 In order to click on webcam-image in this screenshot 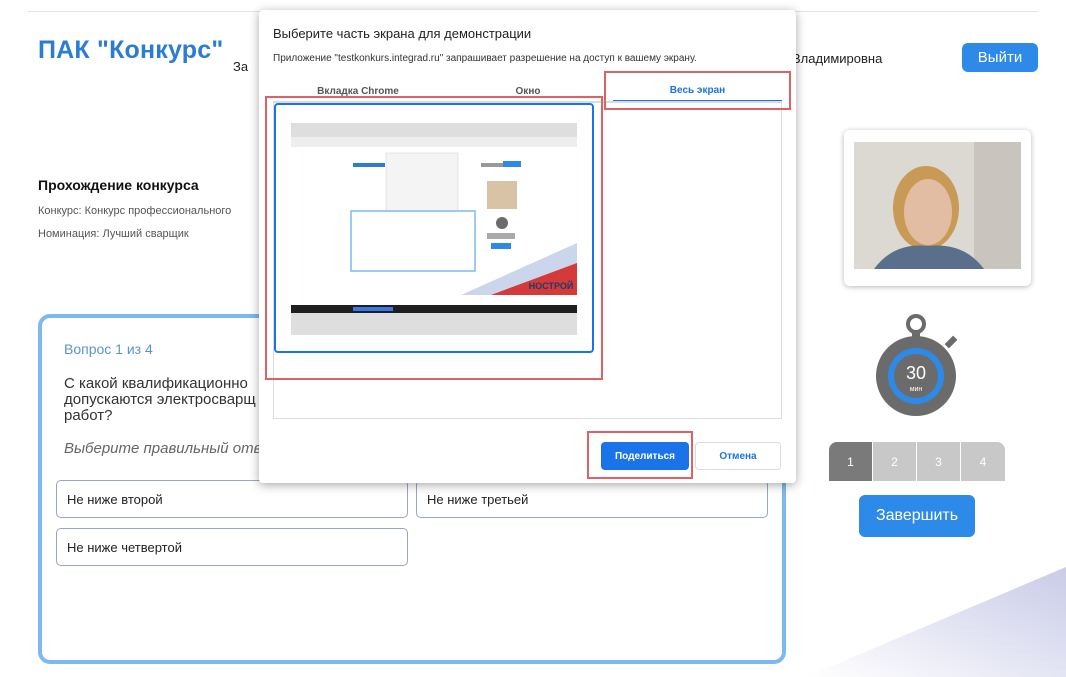, I will do `click(937, 205)`.